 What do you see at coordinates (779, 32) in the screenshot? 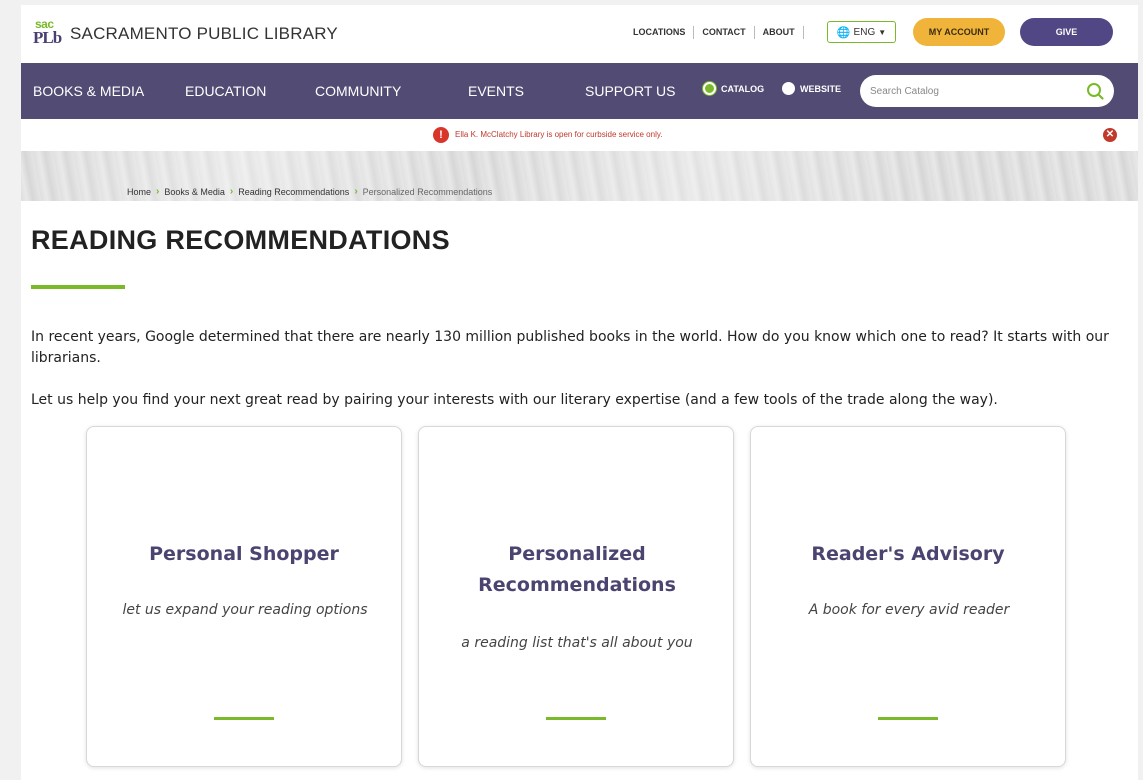
I see `link-about: ABOUT` at bounding box center [779, 32].